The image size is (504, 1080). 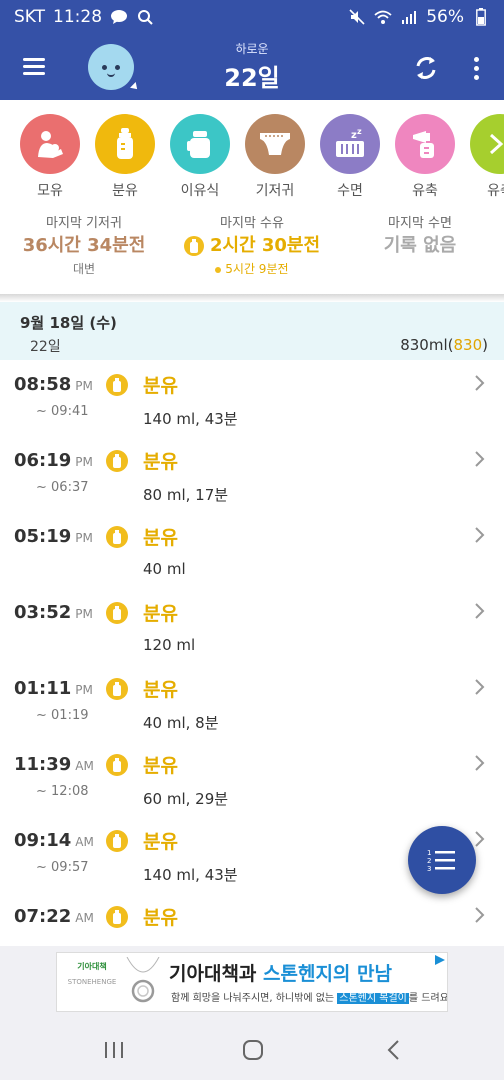 What do you see at coordinates (114, 1050) in the screenshot?
I see `recent-apps-button` at bounding box center [114, 1050].